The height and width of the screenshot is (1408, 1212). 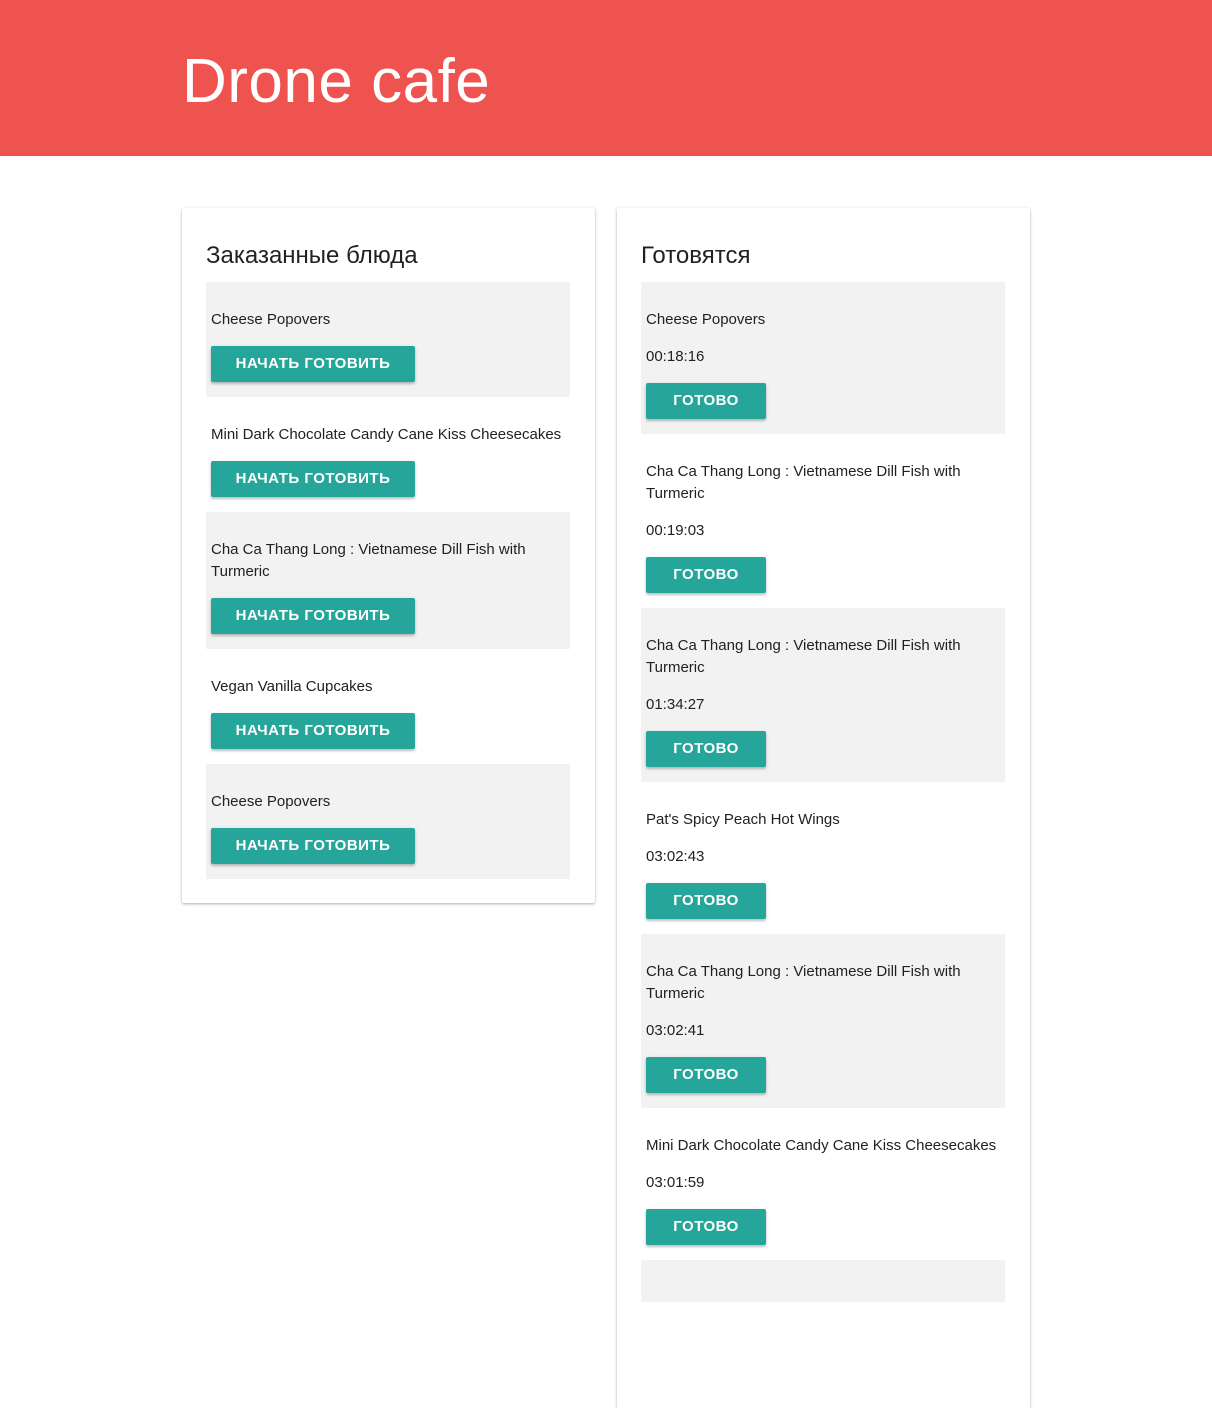 What do you see at coordinates (675, 1182) in the screenshot?
I see `cooking-timer: 03:01:59` at bounding box center [675, 1182].